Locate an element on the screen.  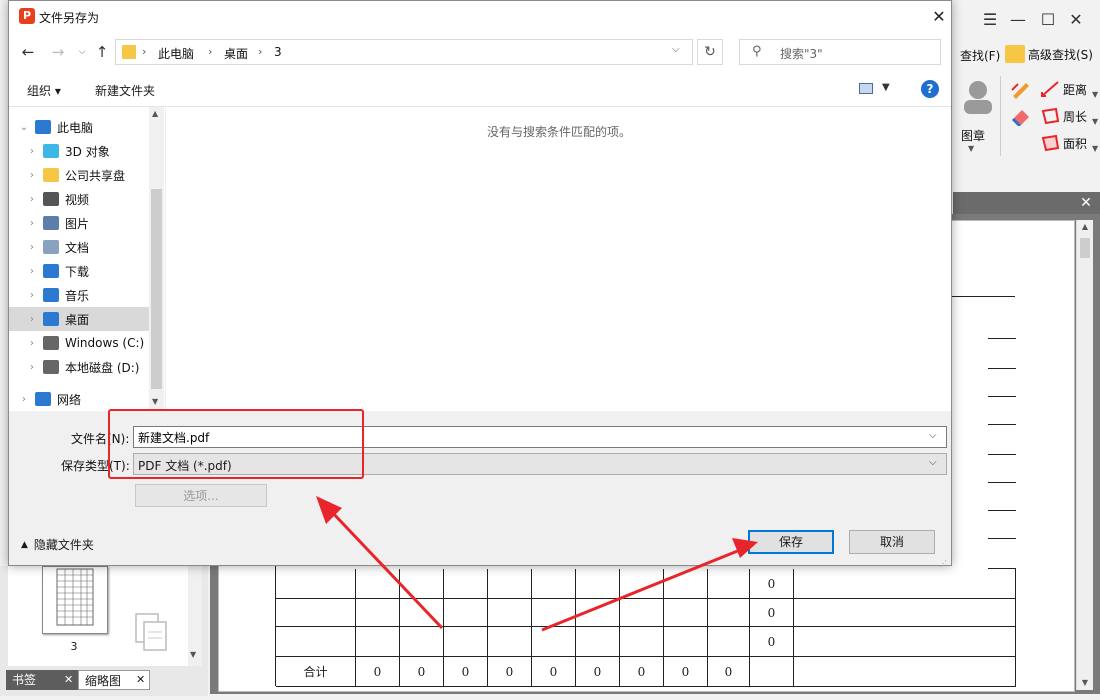
eraser-icon is located at coordinates (1021, 117).